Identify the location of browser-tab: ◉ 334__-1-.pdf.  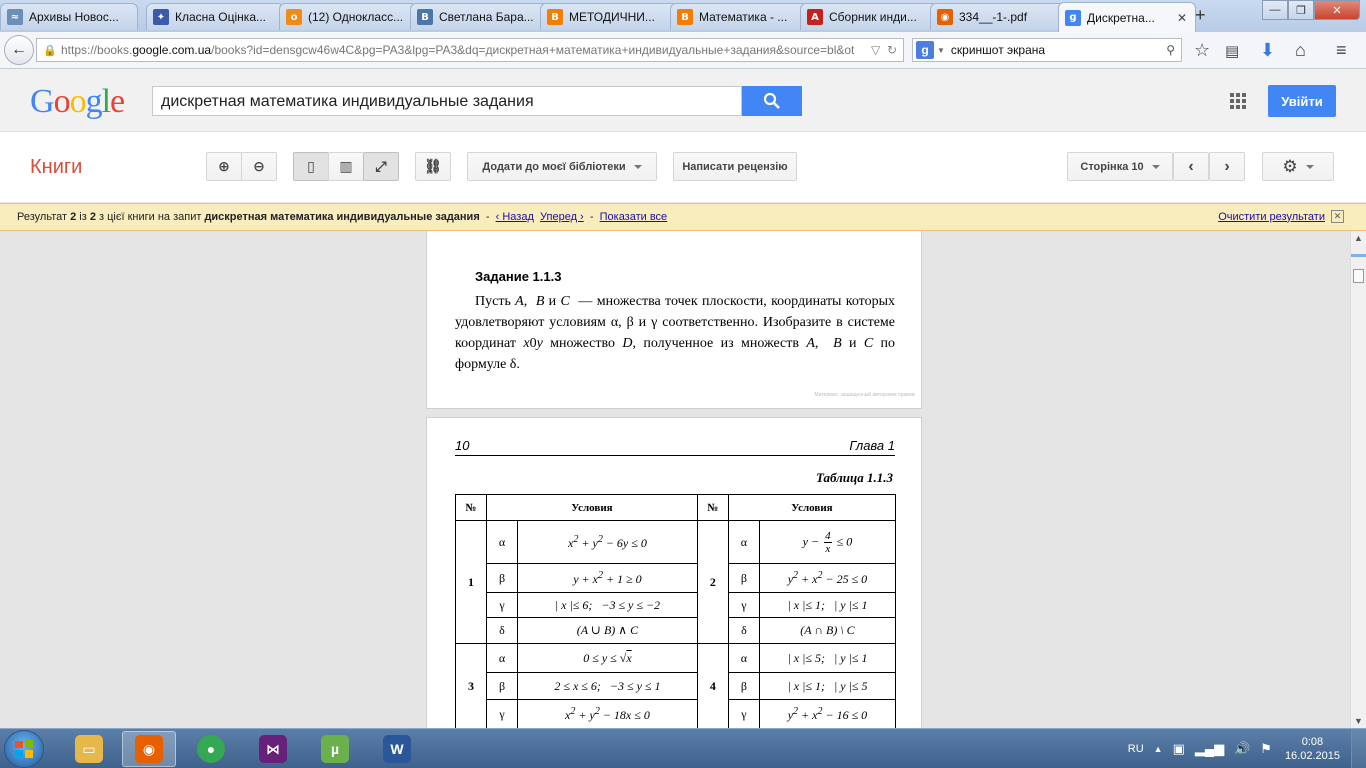
(999, 16).